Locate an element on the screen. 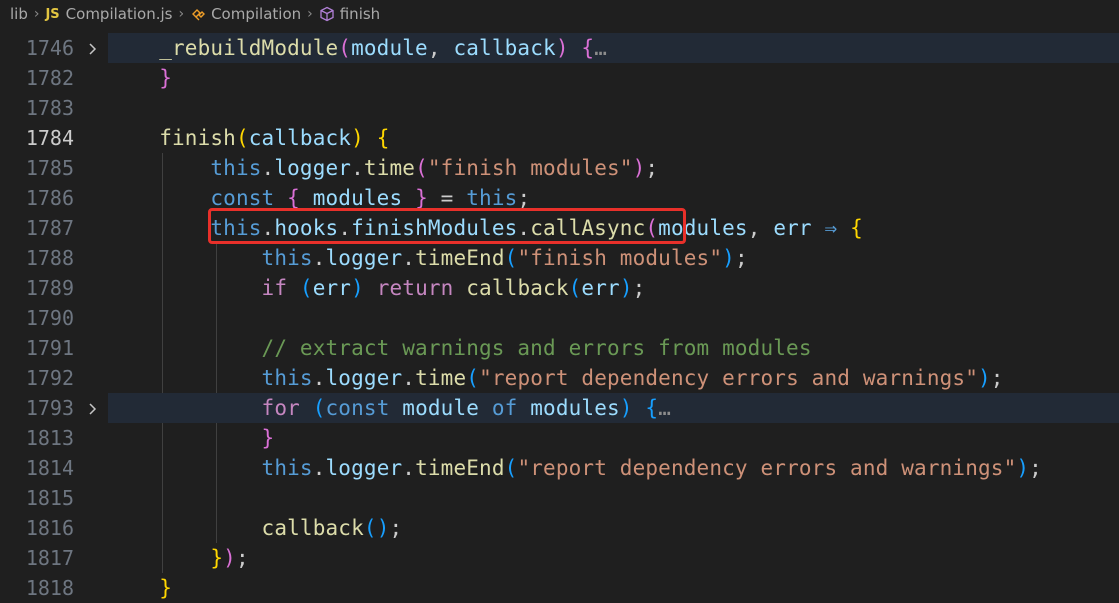 The height and width of the screenshot is (603, 1119). code-token: "finish modules" is located at coordinates (530, 168).